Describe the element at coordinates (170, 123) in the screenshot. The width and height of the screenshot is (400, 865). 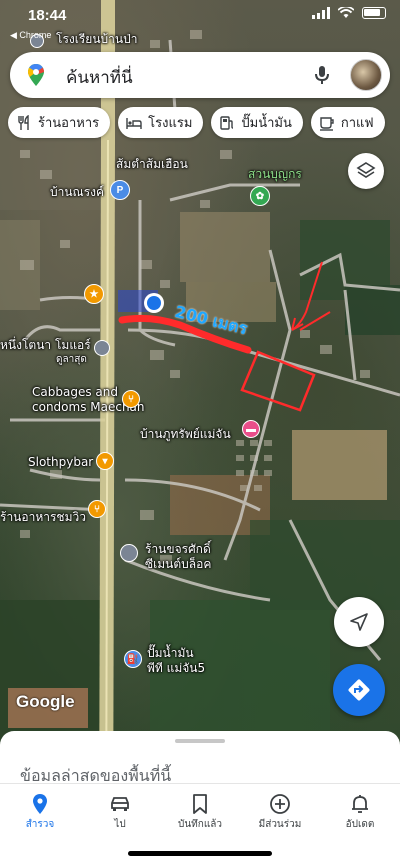
I see `chip-label: โรงแรม` at that location.